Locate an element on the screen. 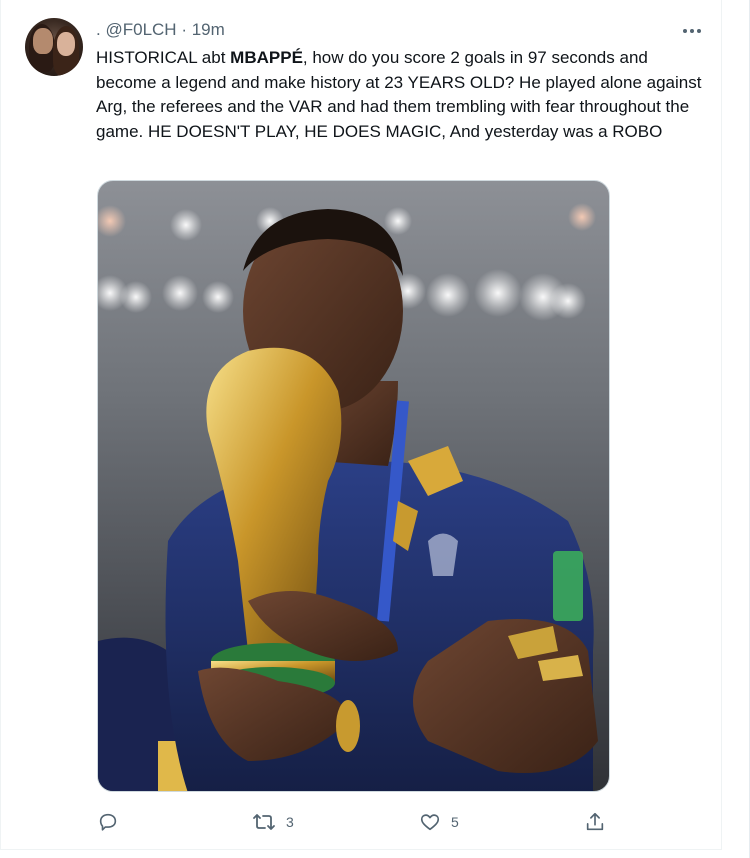 The width and height of the screenshot is (750, 858). share-button is located at coordinates (595, 822).